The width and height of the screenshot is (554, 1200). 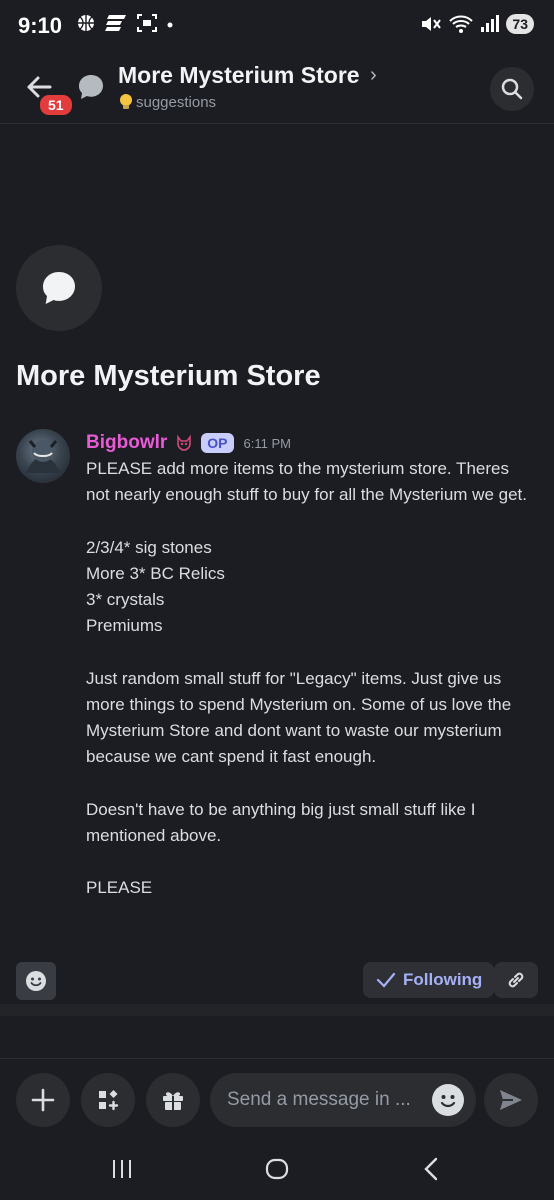 What do you see at coordinates (217, 443) in the screenshot?
I see `op-badge: OP` at bounding box center [217, 443].